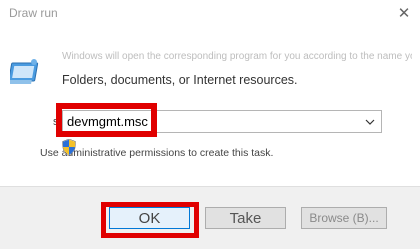 Image resolution: width=420 pixels, height=249 pixels. What do you see at coordinates (24, 71) in the screenshot?
I see `run-dialog-icon` at bounding box center [24, 71].